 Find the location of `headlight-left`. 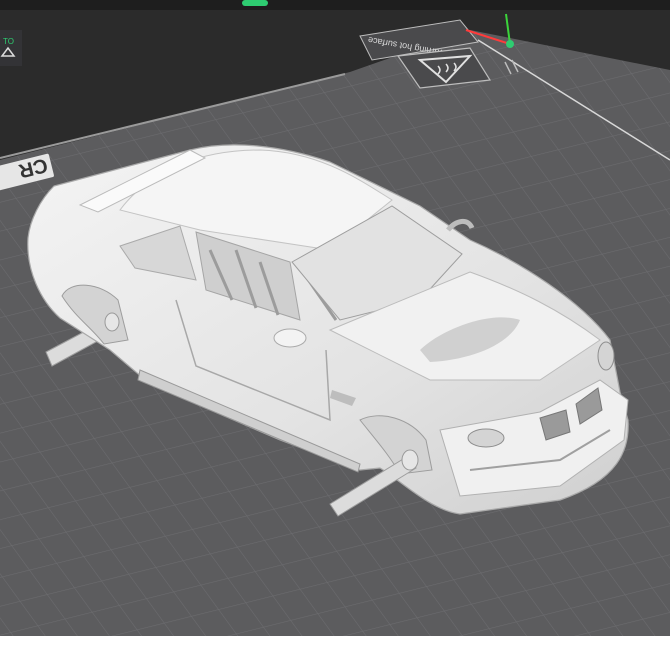

headlight-left is located at coordinates (486, 438).